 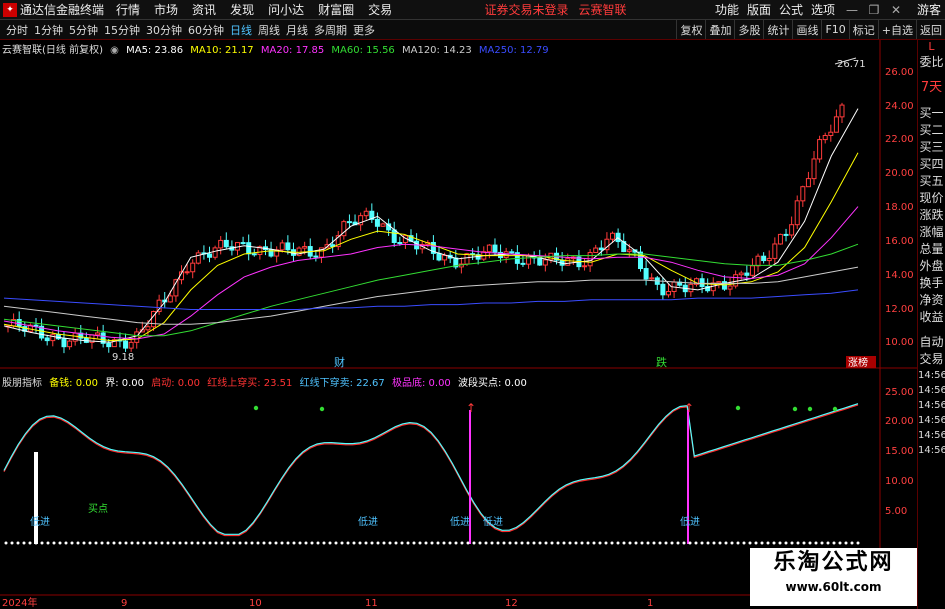 What do you see at coordinates (48, 30) in the screenshot?
I see `period-1min: 1分钟` at bounding box center [48, 30].